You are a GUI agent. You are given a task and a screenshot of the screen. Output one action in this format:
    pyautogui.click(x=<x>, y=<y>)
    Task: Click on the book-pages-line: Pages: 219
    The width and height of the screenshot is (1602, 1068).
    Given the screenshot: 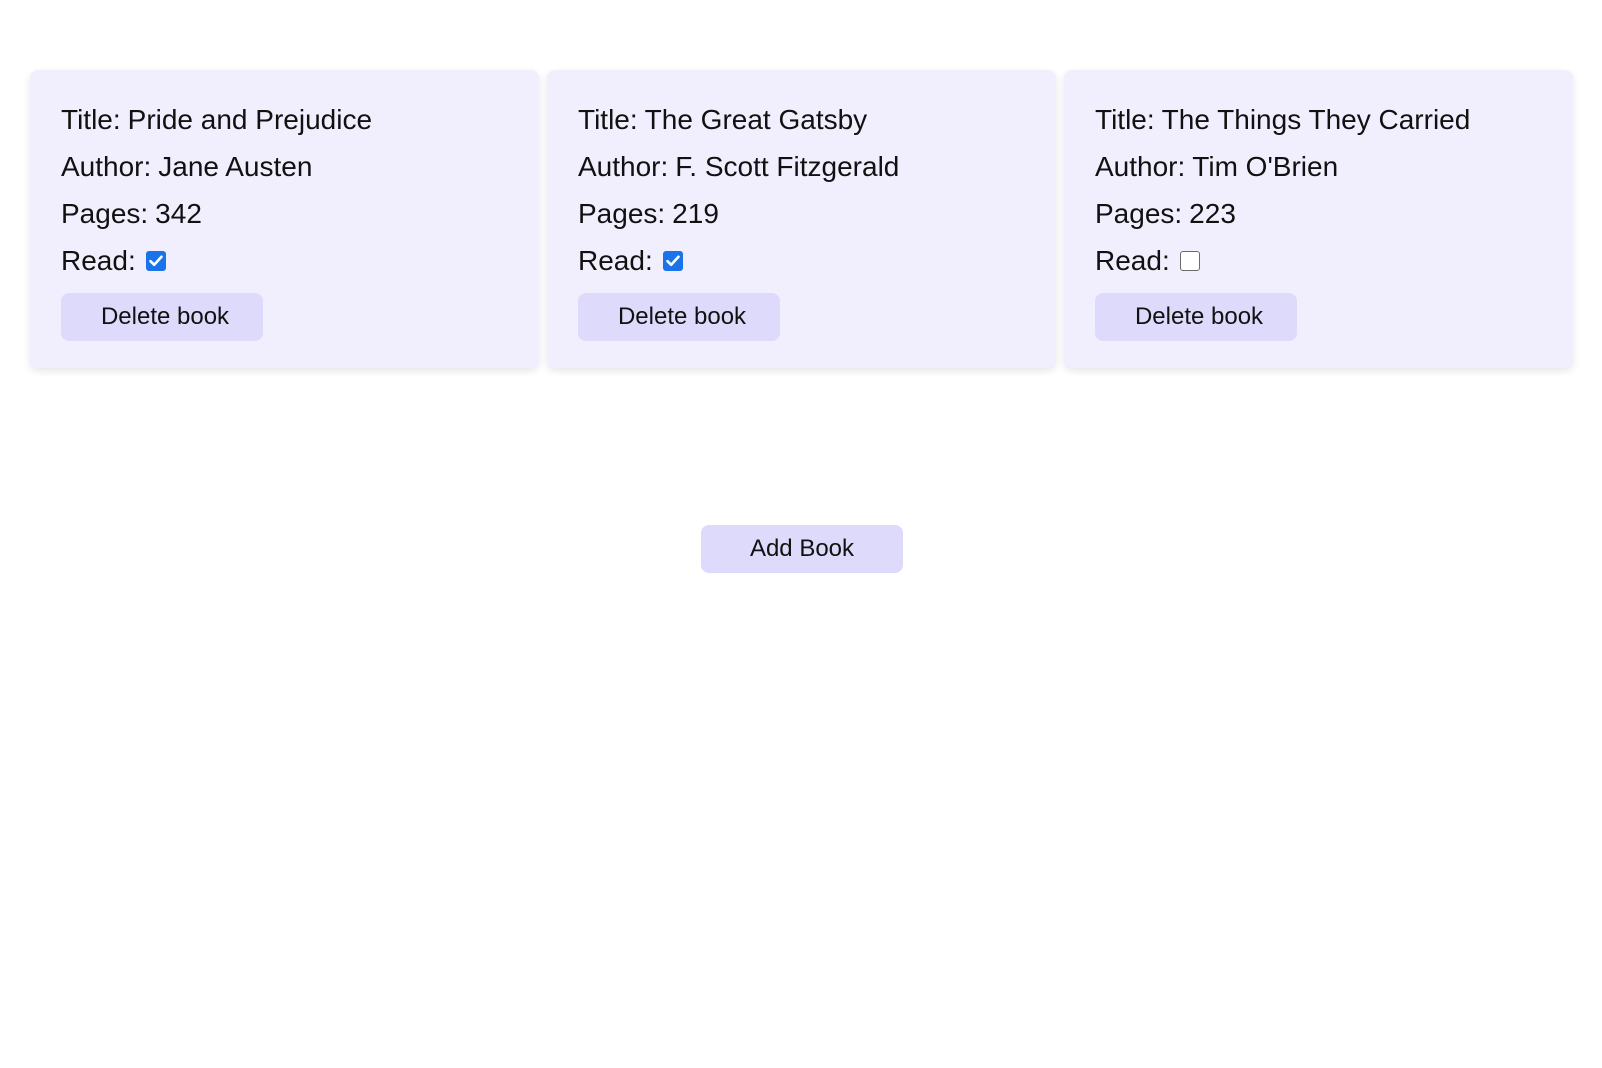 What is the action you would take?
    pyautogui.click(x=817, y=213)
    